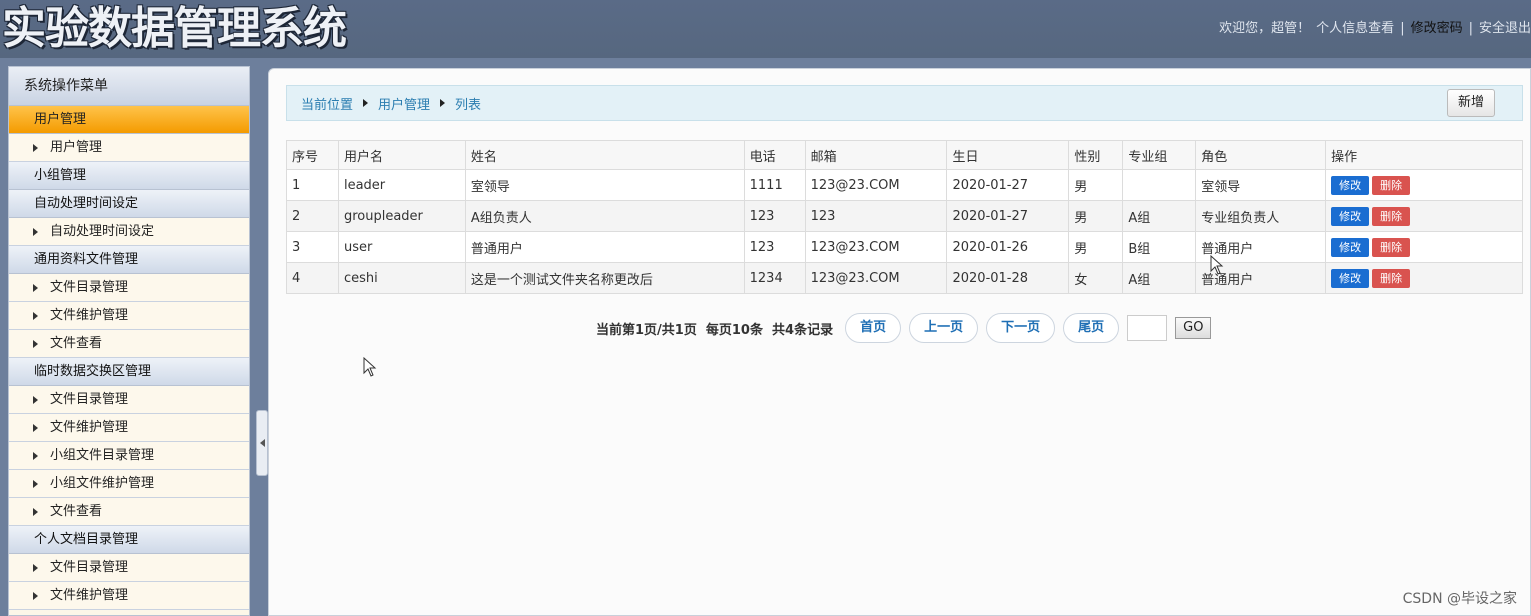 Image resolution: width=1531 pixels, height=616 pixels. What do you see at coordinates (129, 484) in the screenshot?
I see `menu-item-group-file-maintenance: 小组文件维护管理` at bounding box center [129, 484].